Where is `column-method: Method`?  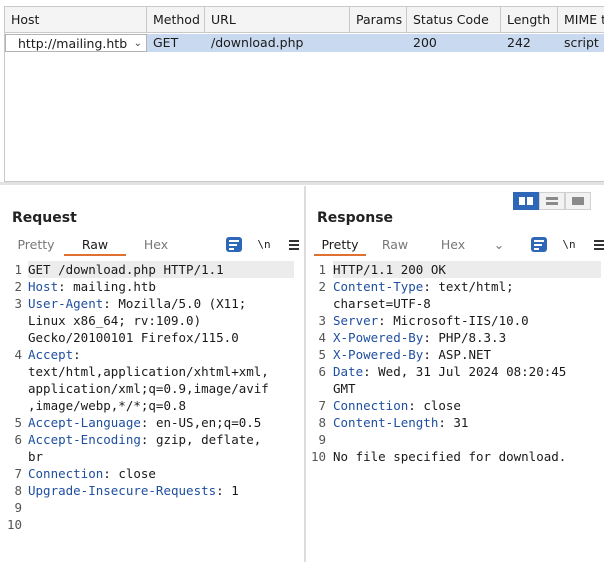 column-method: Method is located at coordinates (176, 19).